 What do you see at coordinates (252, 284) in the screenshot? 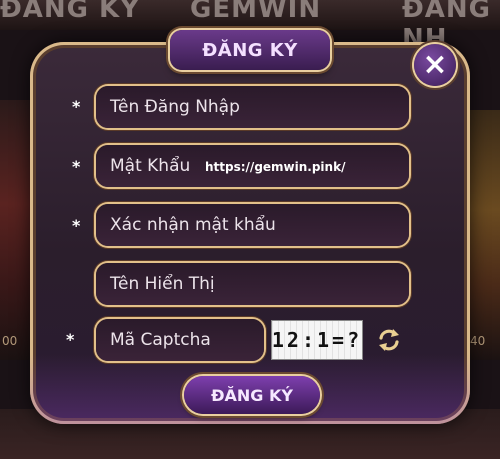
I see `display-name-input: Tên Hiển Thị` at bounding box center [252, 284].